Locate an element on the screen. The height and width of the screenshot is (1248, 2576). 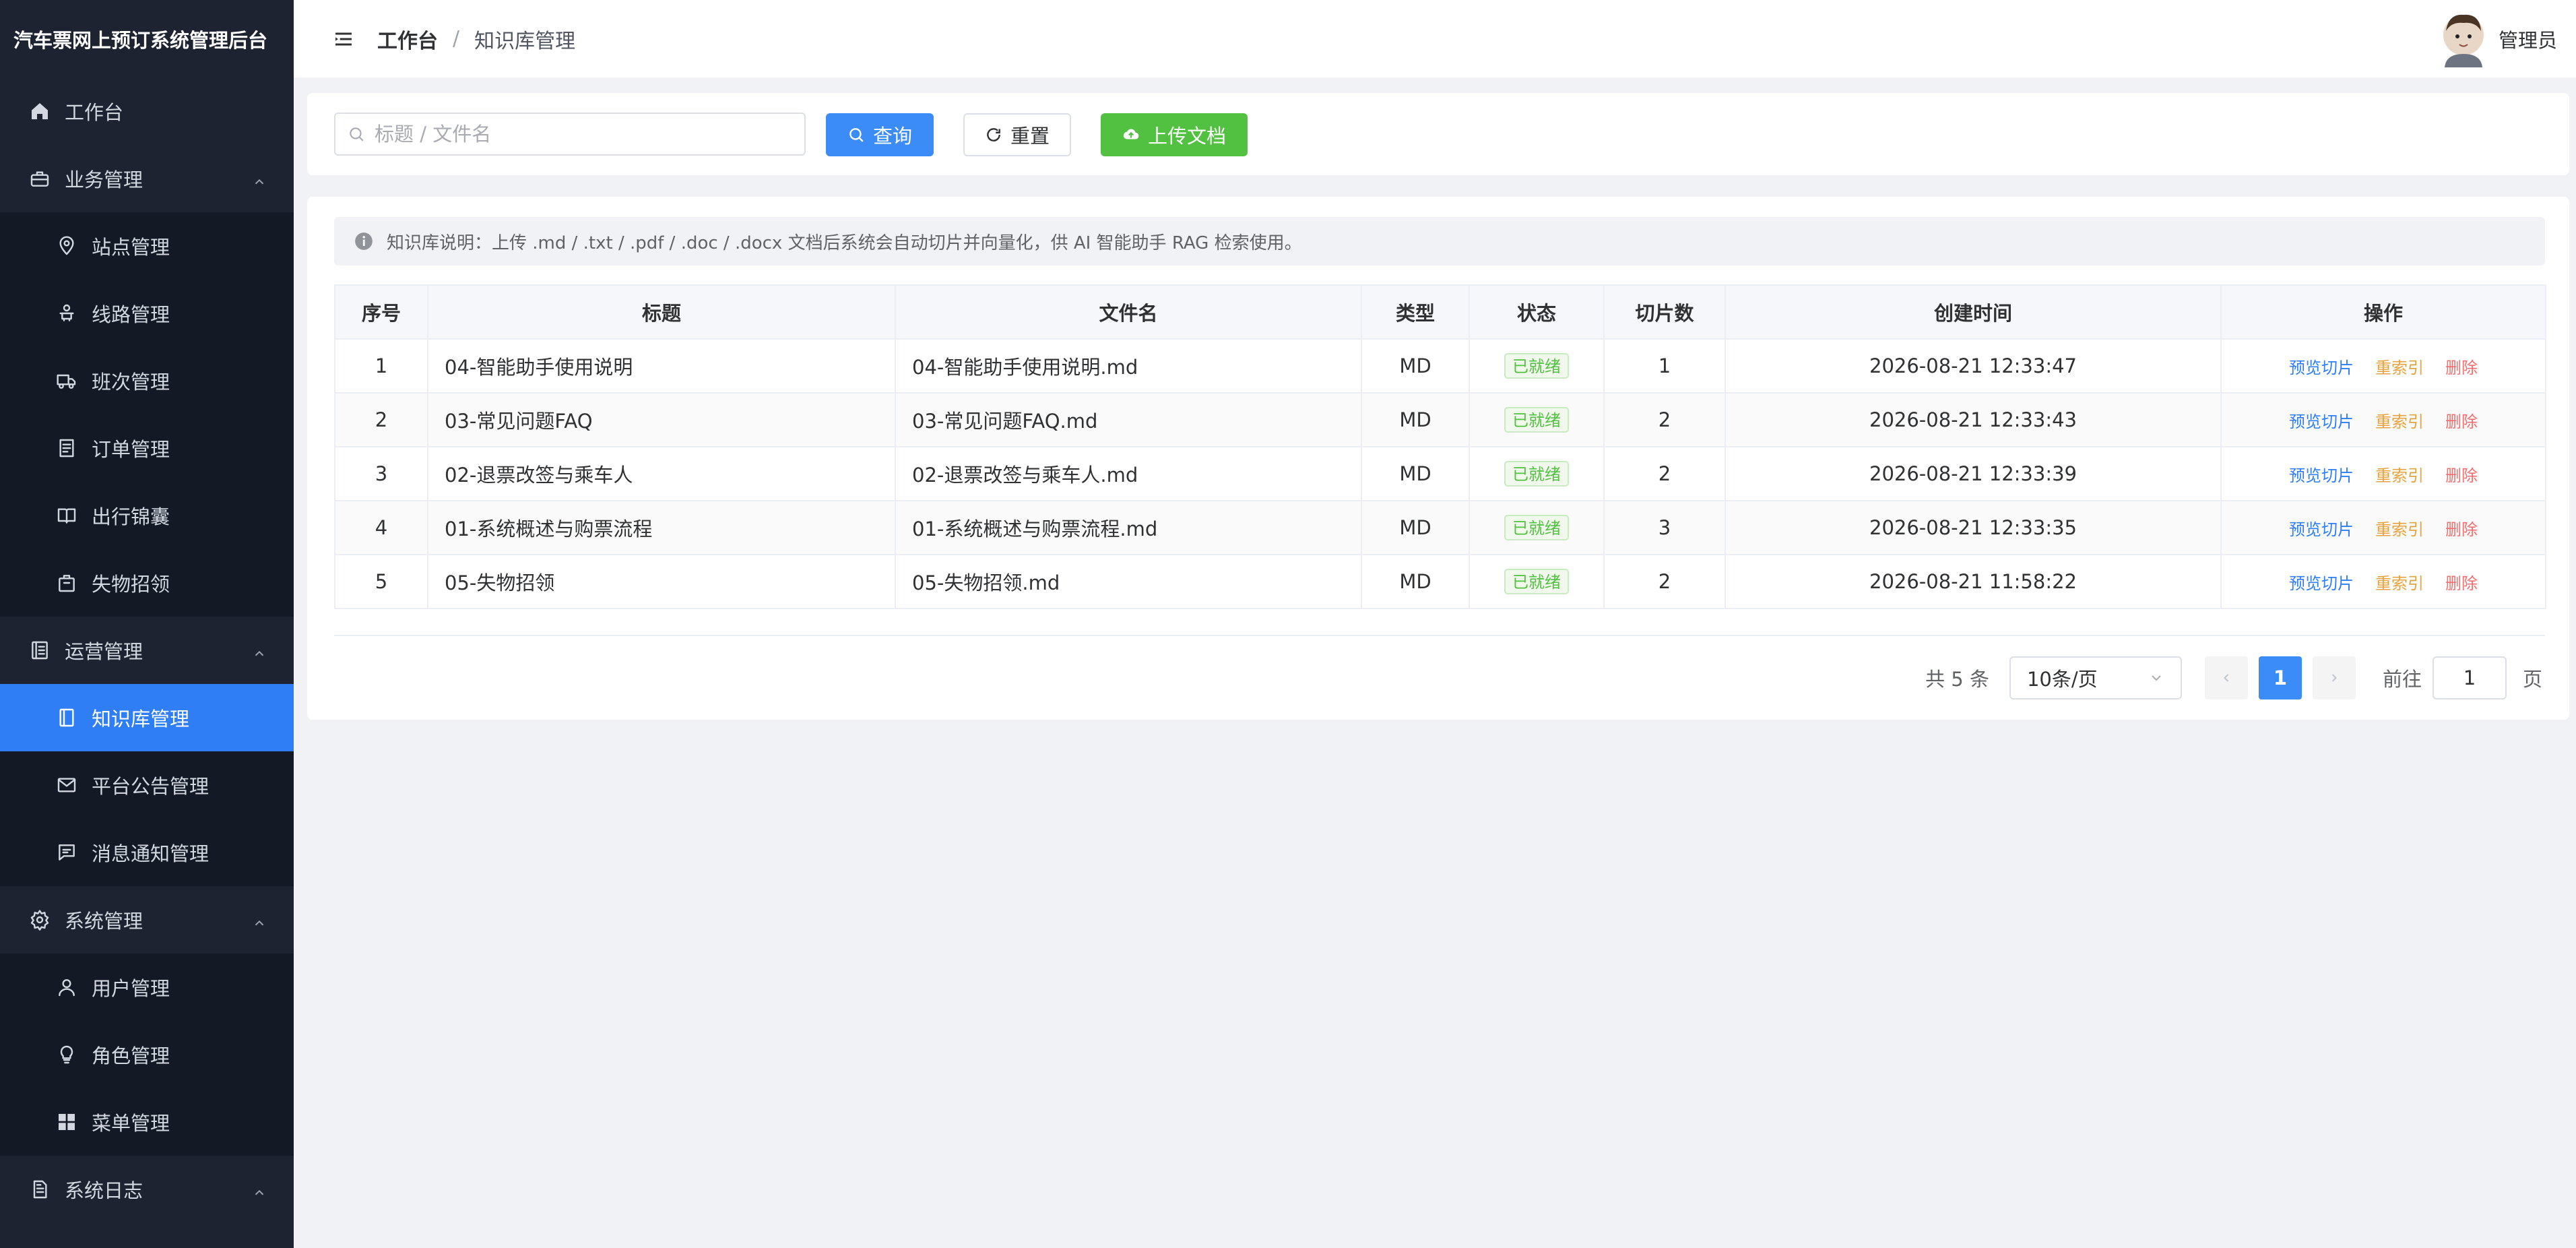
query-button: 查询 is located at coordinates (880, 134).